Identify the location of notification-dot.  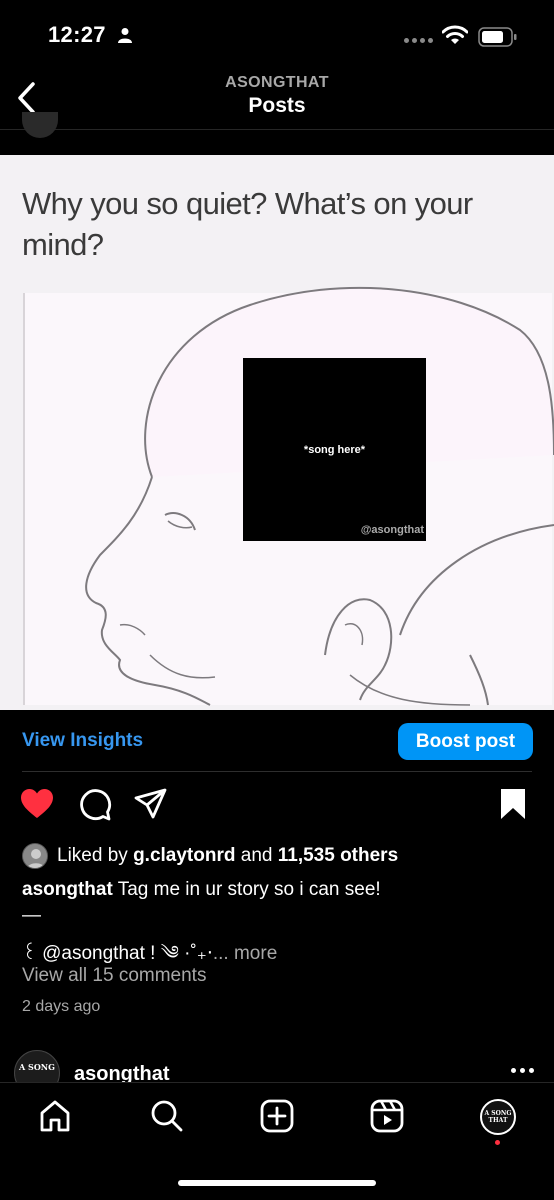
(497, 1142).